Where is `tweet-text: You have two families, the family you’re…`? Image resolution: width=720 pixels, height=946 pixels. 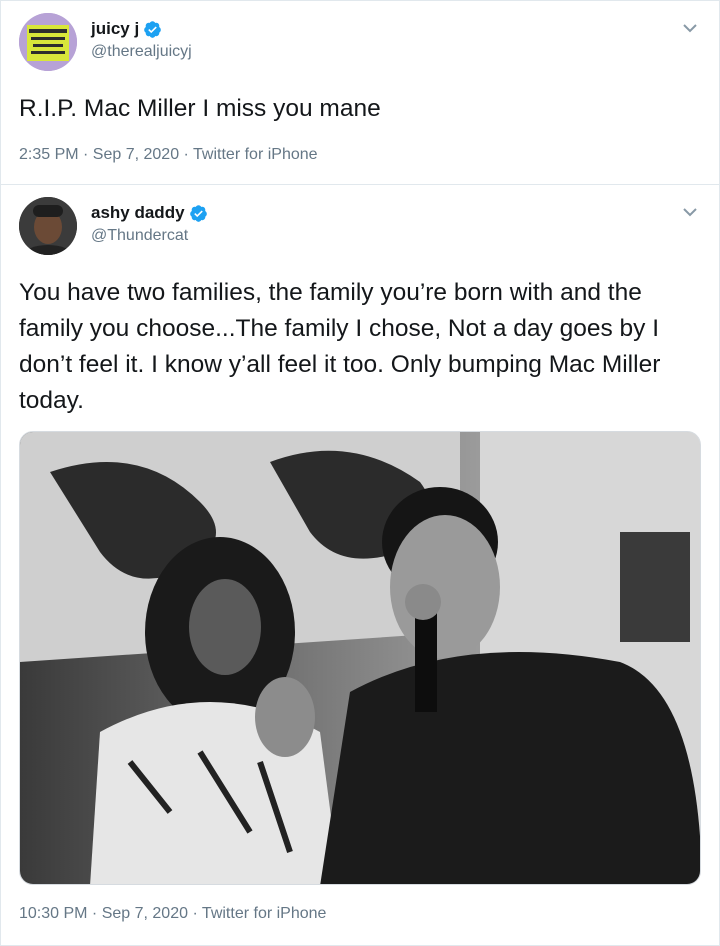
tweet-text: You have two families, the family you’re… is located at coordinates (340, 346).